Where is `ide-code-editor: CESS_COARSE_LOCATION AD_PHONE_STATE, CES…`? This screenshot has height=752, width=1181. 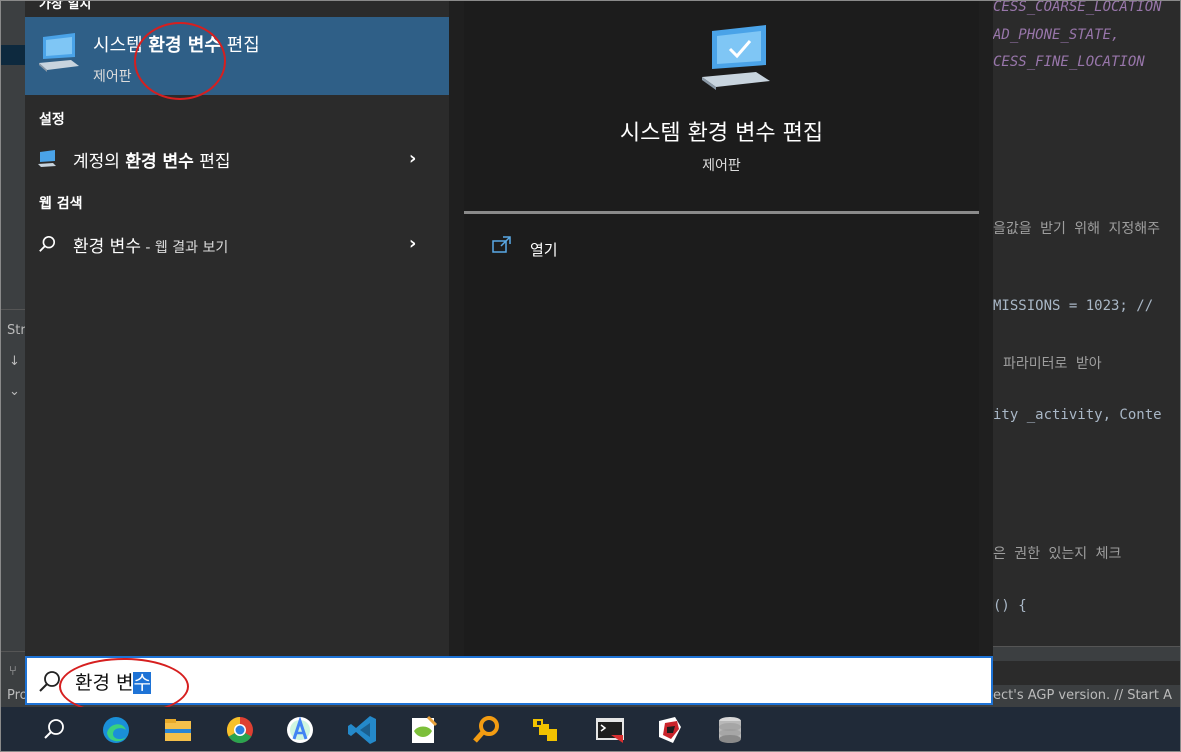
ide-code-editor: CESS_COARSE_LOCATION AD_PHONE_STATE, CES… is located at coordinates (1086, 331).